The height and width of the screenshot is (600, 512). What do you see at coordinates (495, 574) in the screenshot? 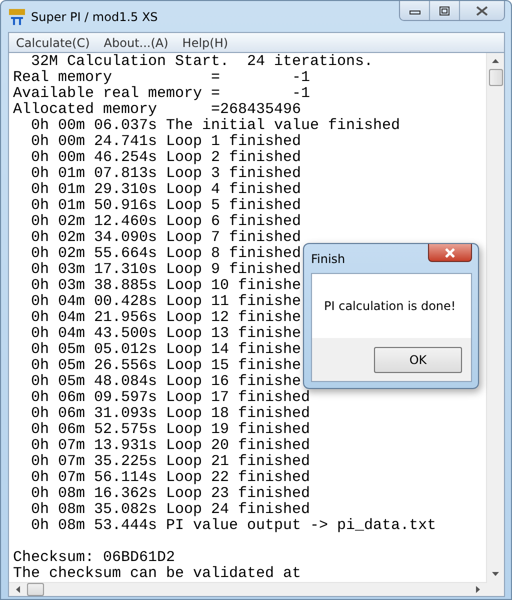
I see `scroll-down-icon` at bounding box center [495, 574].